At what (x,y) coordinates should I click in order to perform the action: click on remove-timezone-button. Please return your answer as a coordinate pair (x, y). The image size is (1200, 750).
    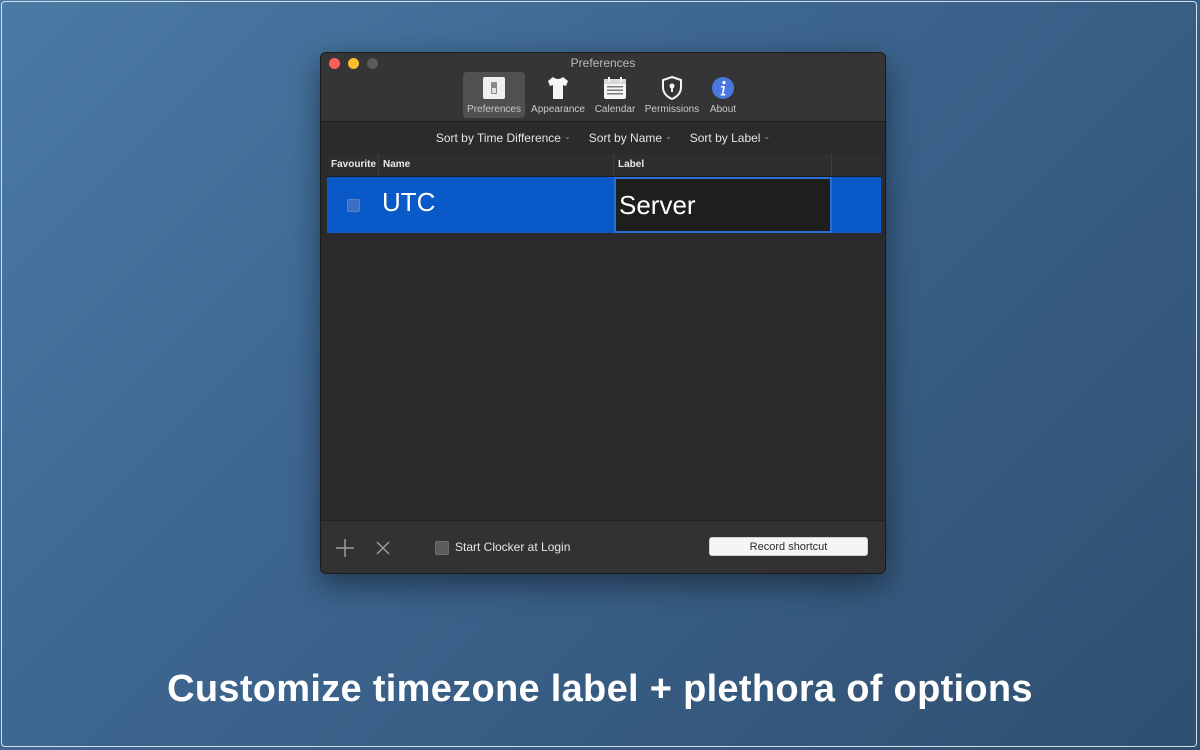
    Looking at the image, I should click on (383, 548).